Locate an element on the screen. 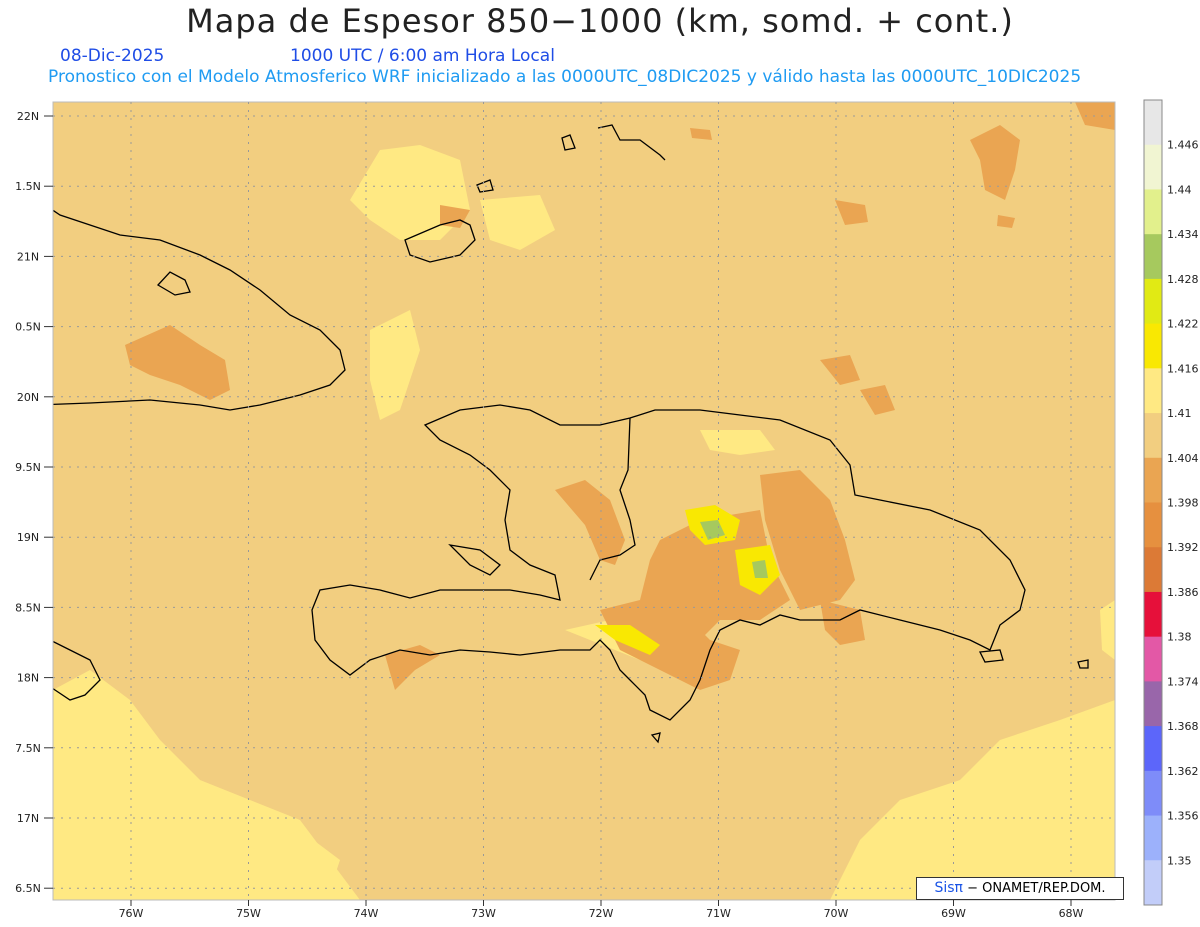 This screenshot has height=927, width=1200. lon-label: 76W is located at coordinates (131, 913).